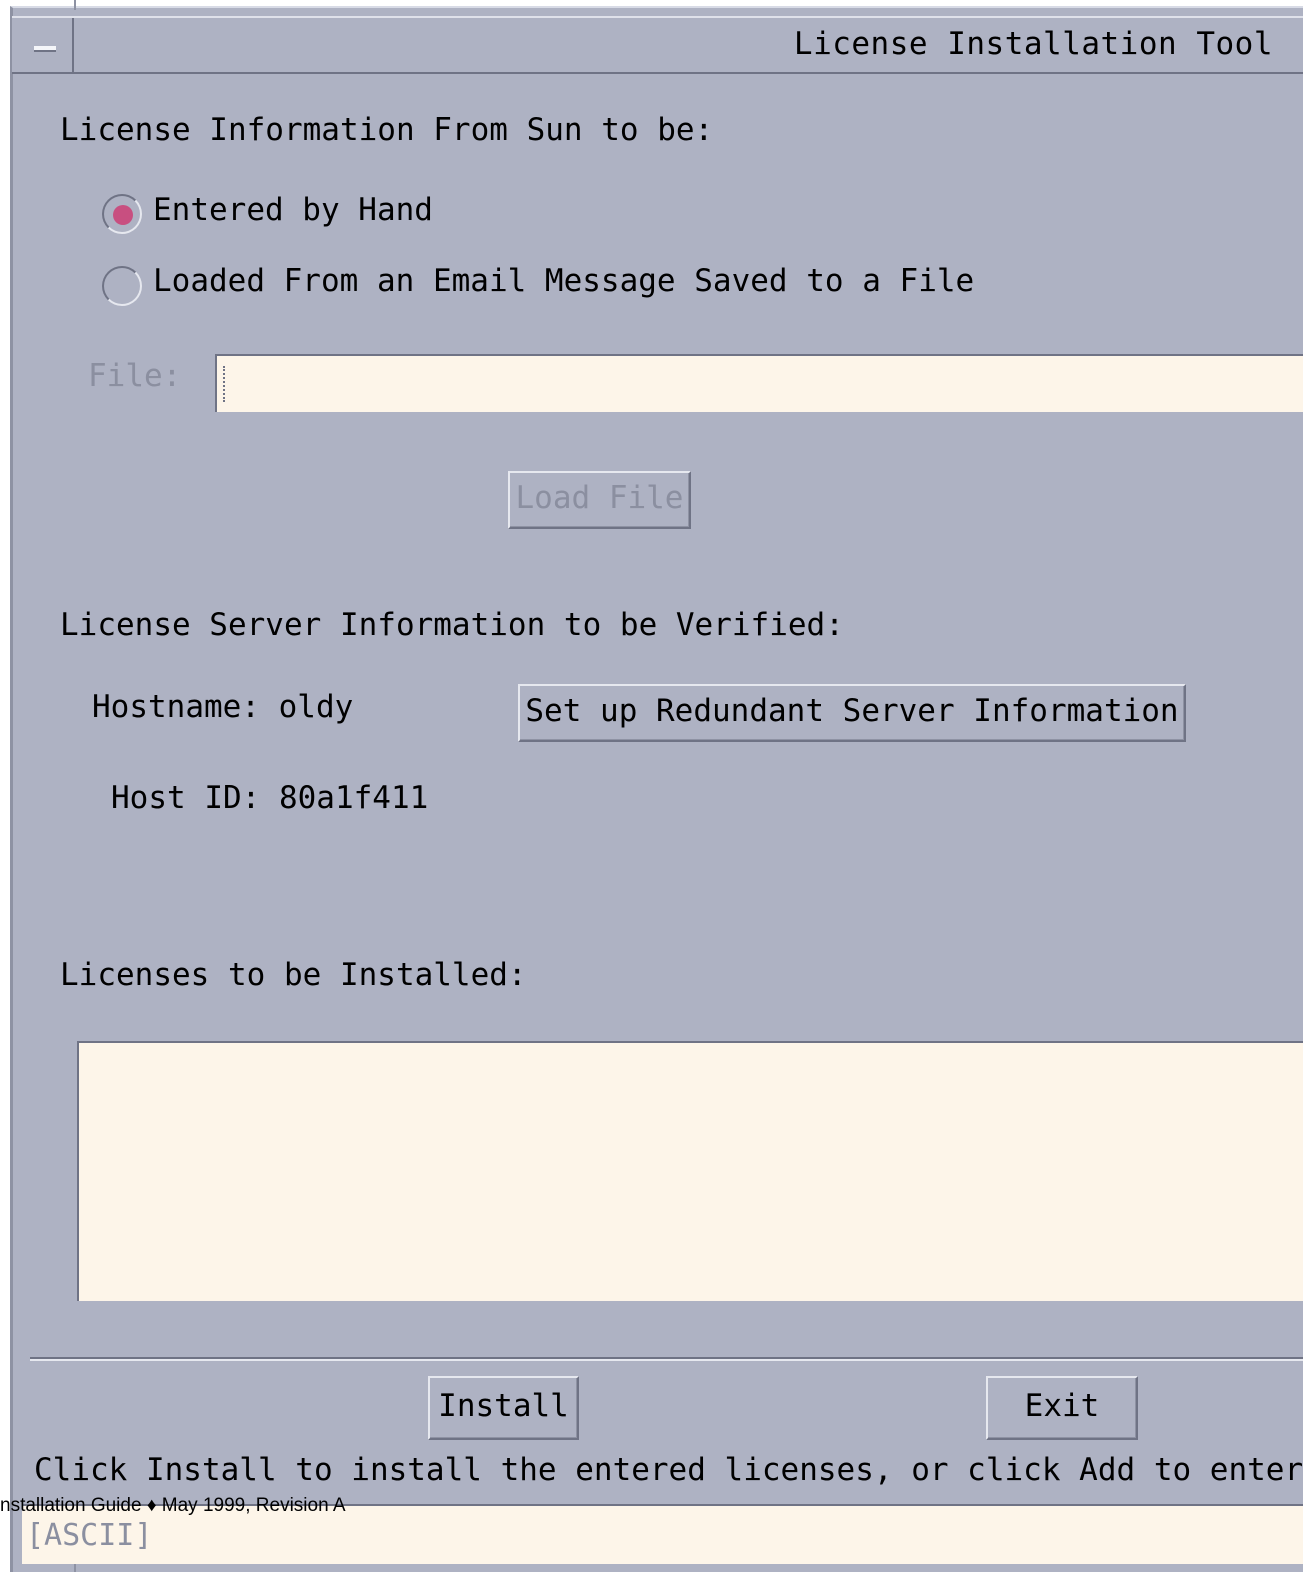 This screenshot has height=1572, width=1303. I want to click on exit-button: Exit, so click(1062, 1408).